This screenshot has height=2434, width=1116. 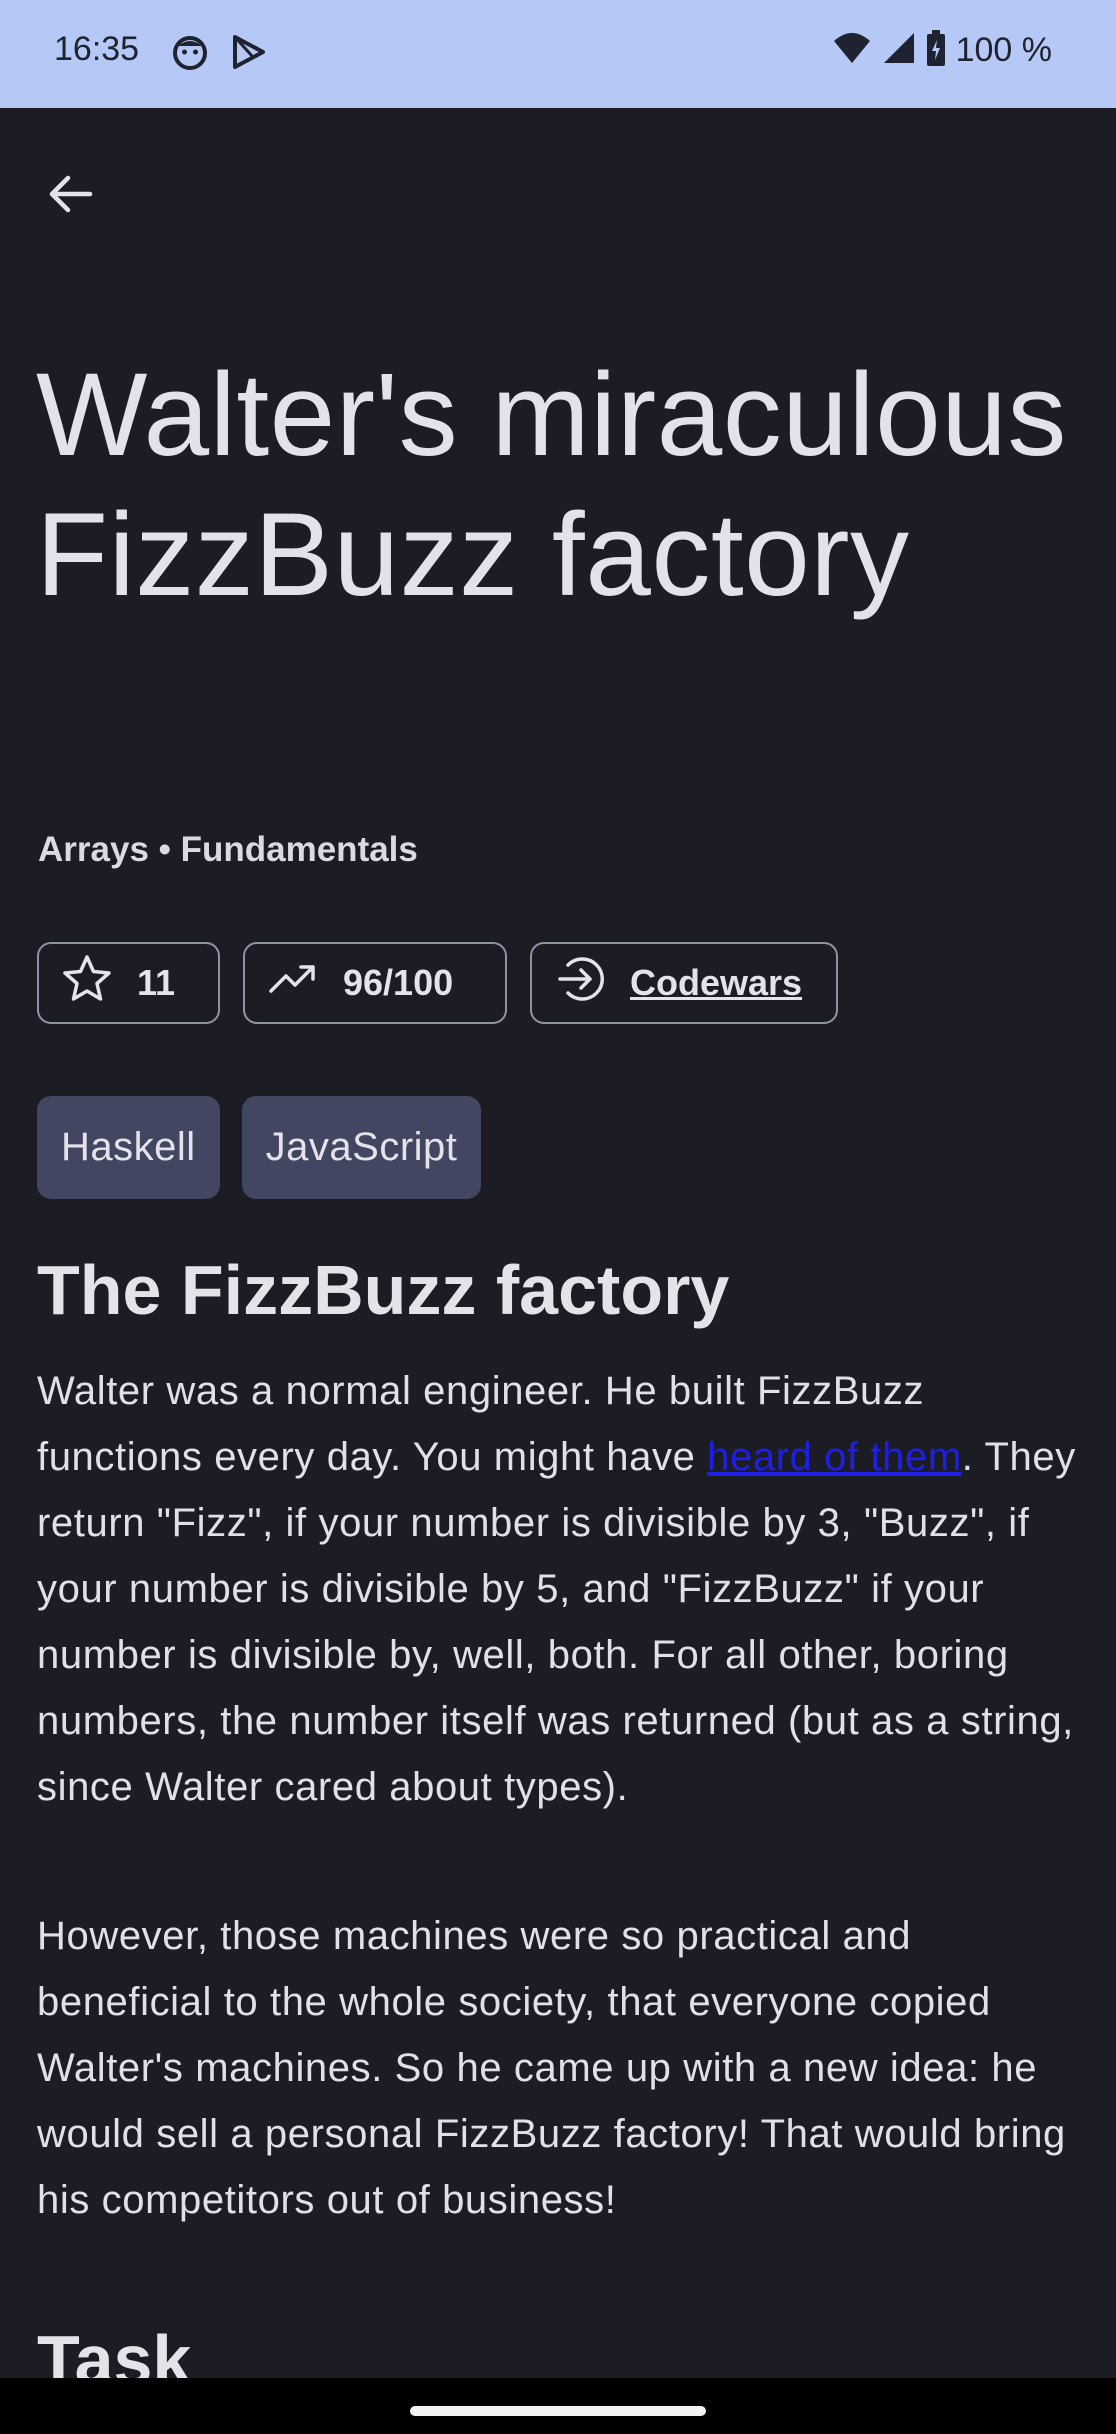 What do you see at coordinates (558, 54) in the screenshot?
I see `status-bar: 16:35 100 %` at bounding box center [558, 54].